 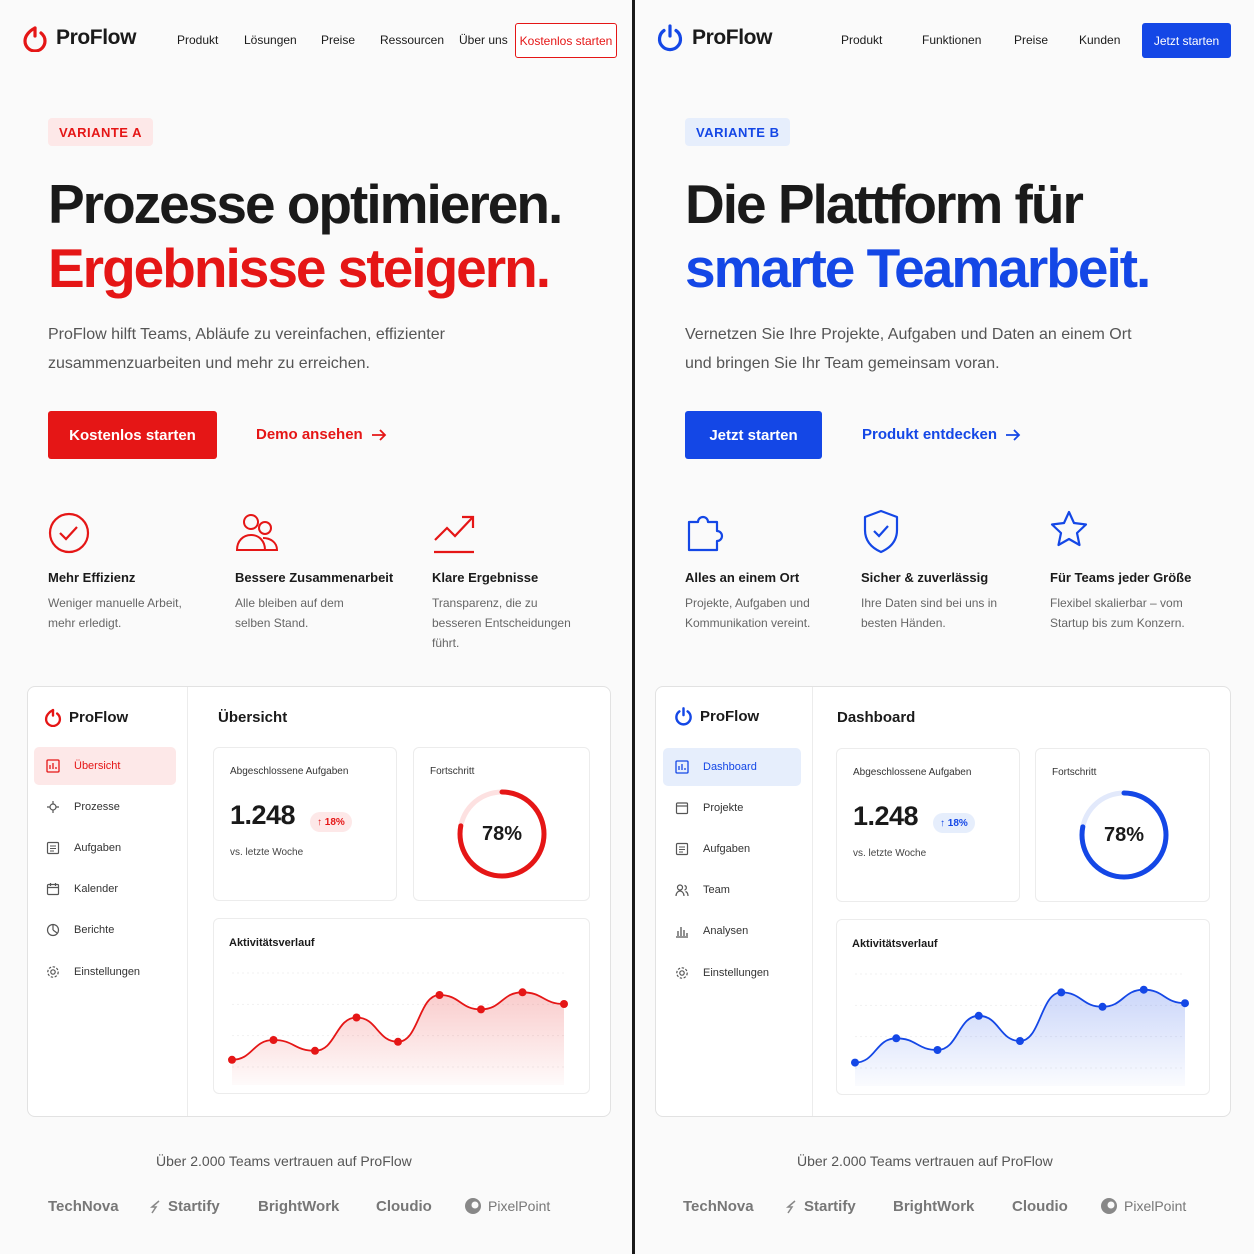 I want to click on sidebar-item-kalender: Kalender, so click(x=105, y=889).